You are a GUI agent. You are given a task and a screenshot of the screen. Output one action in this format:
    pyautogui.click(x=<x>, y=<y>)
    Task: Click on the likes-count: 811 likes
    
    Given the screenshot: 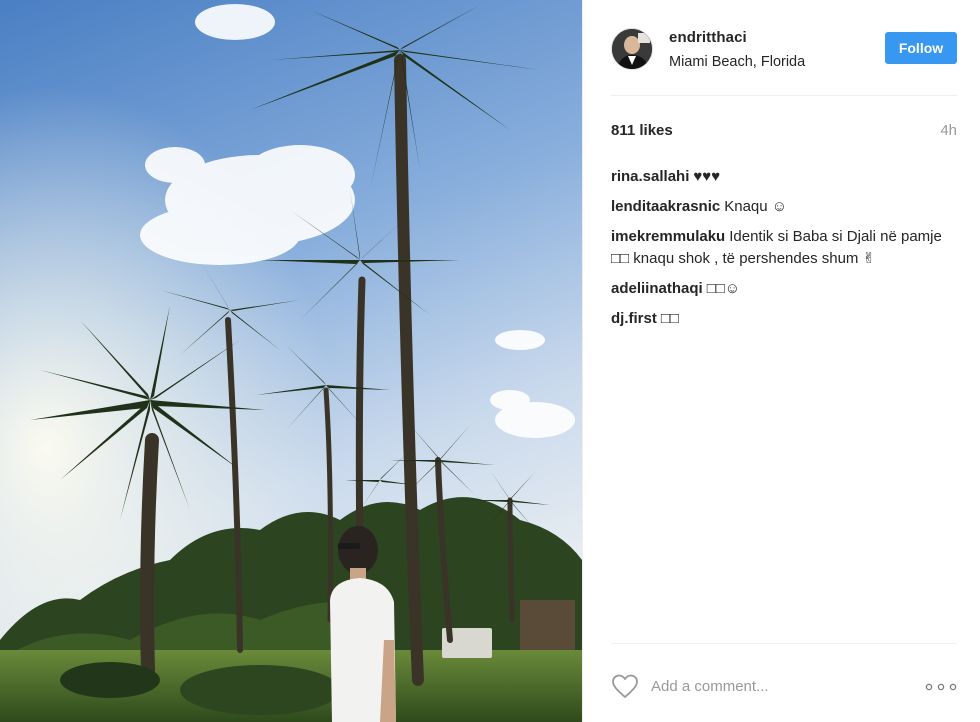 What is the action you would take?
    pyautogui.click(x=642, y=130)
    